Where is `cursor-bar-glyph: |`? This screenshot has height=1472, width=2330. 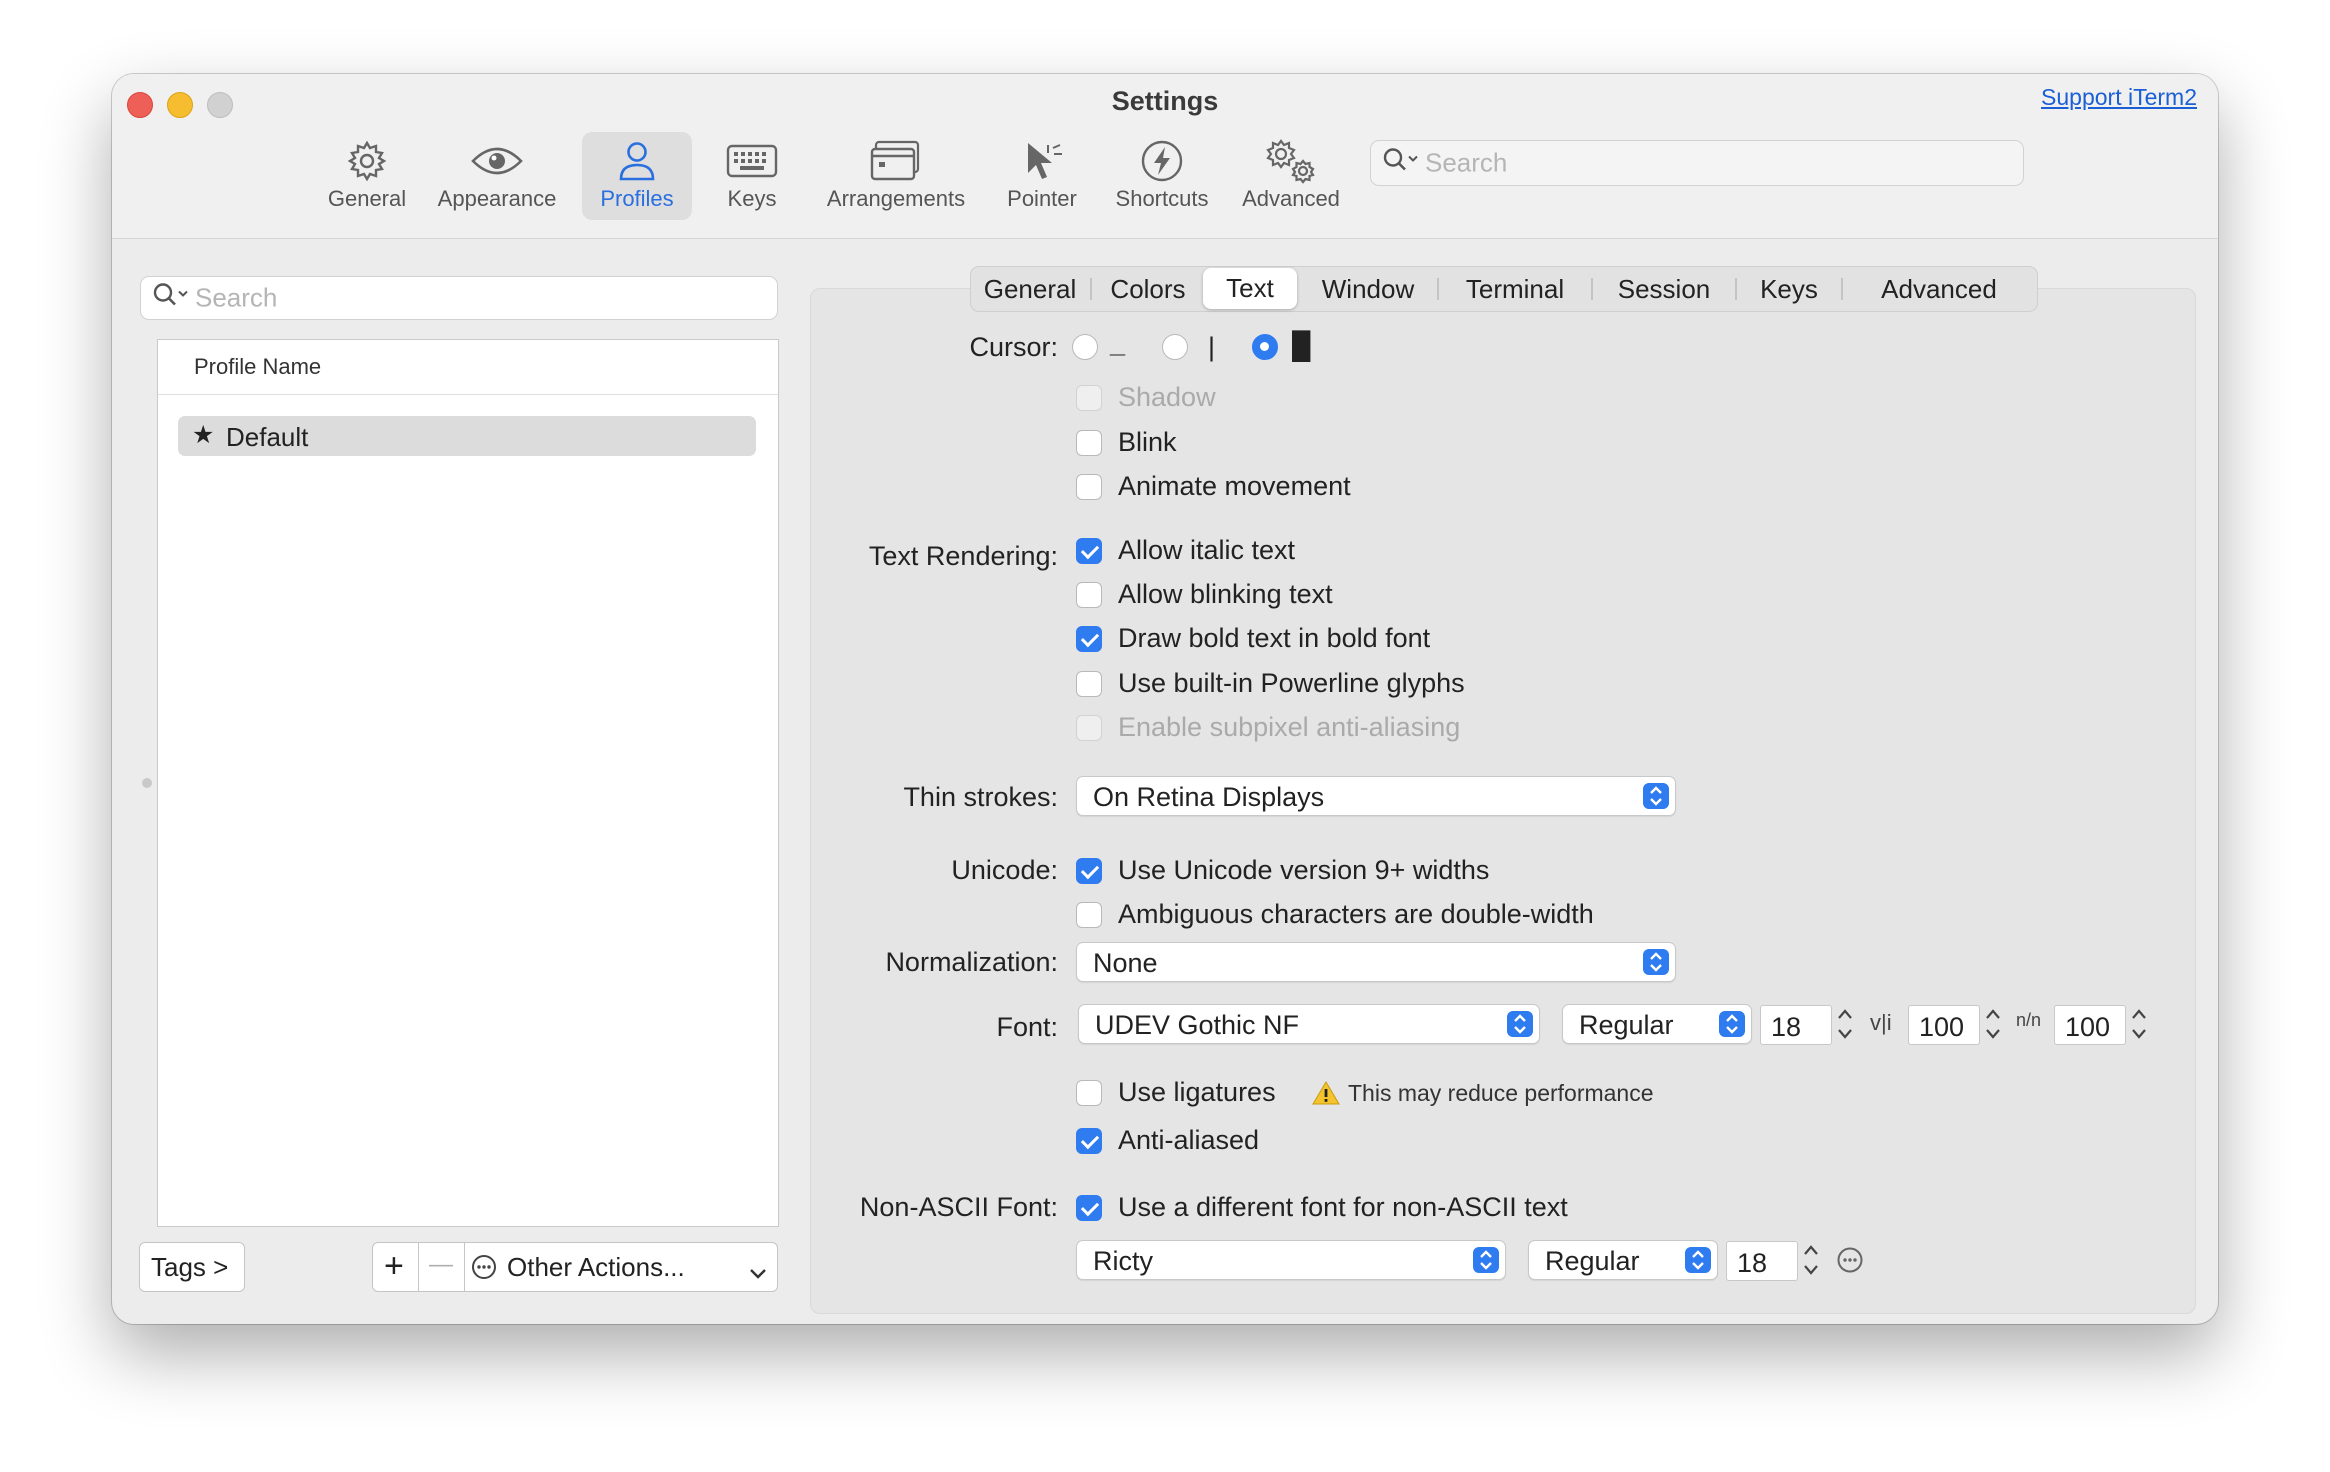
cursor-bar-glyph: | is located at coordinates (1212, 347).